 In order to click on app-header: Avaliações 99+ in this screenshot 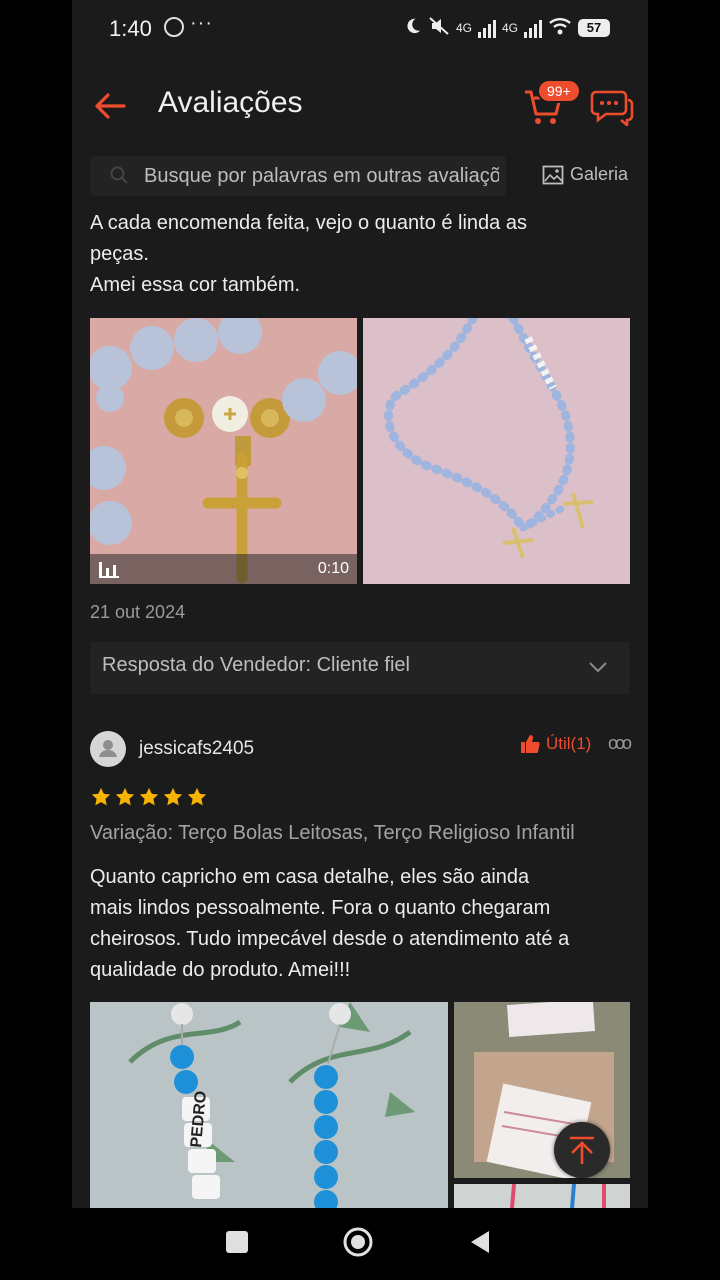, I will do `click(360, 105)`.